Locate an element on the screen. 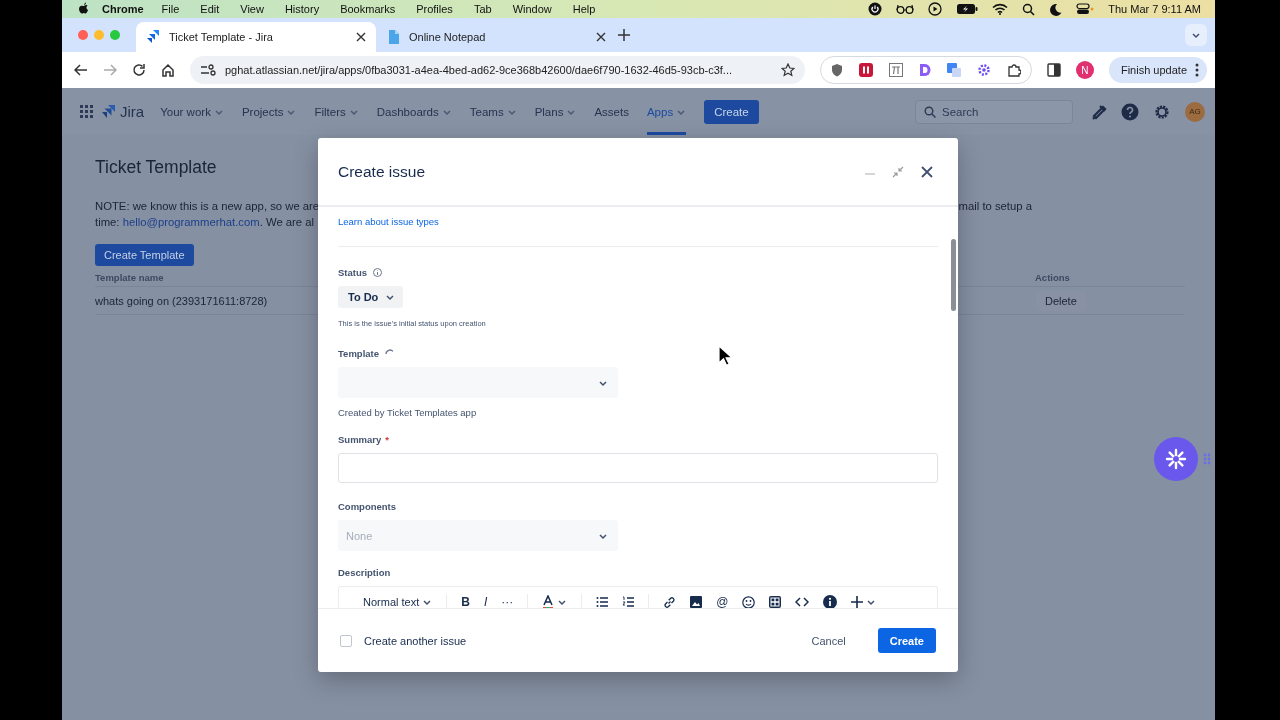 This screenshot has width=1280, height=720. pause-icon is located at coordinates (865, 70).